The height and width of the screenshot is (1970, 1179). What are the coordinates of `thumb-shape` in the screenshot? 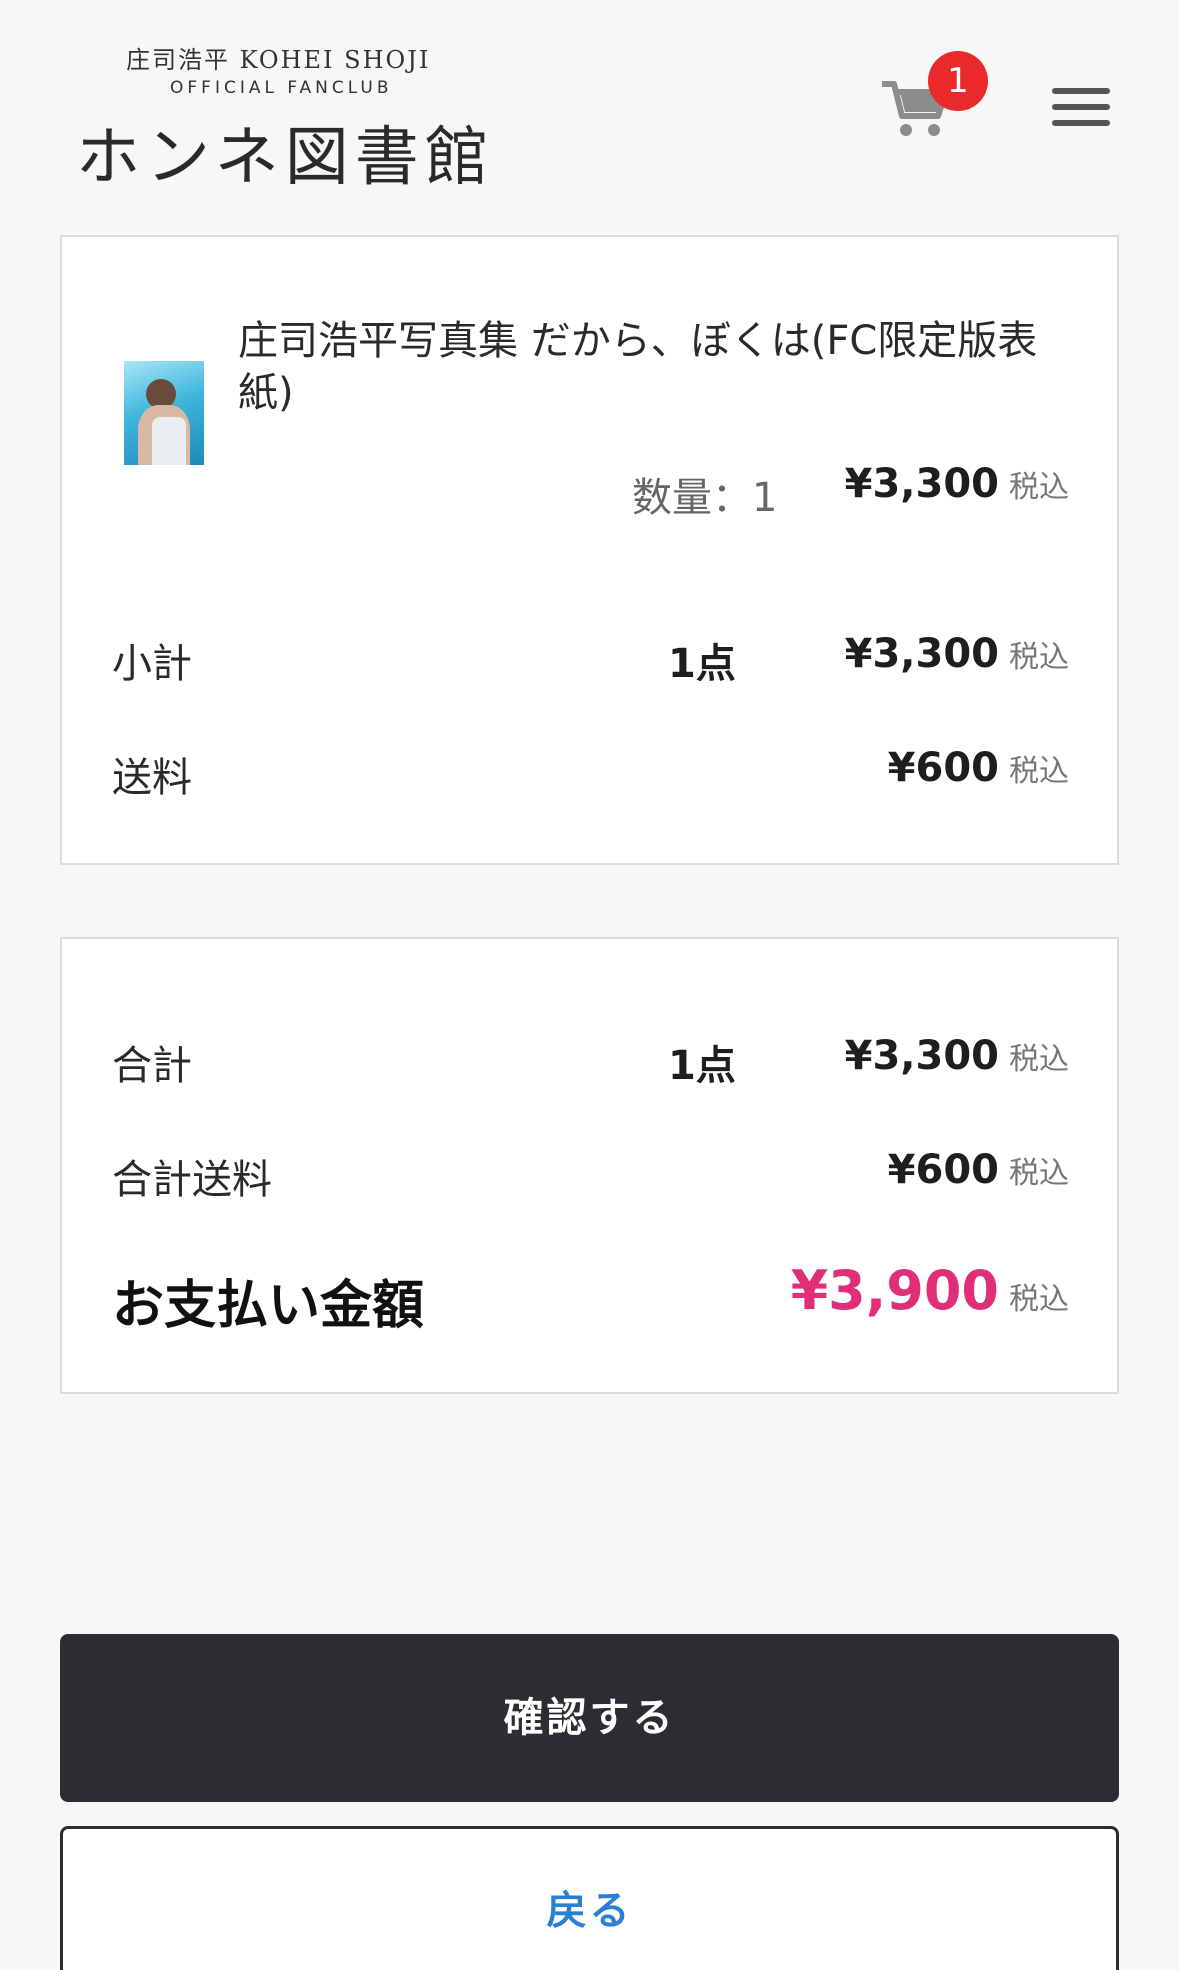 It's located at (169, 441).